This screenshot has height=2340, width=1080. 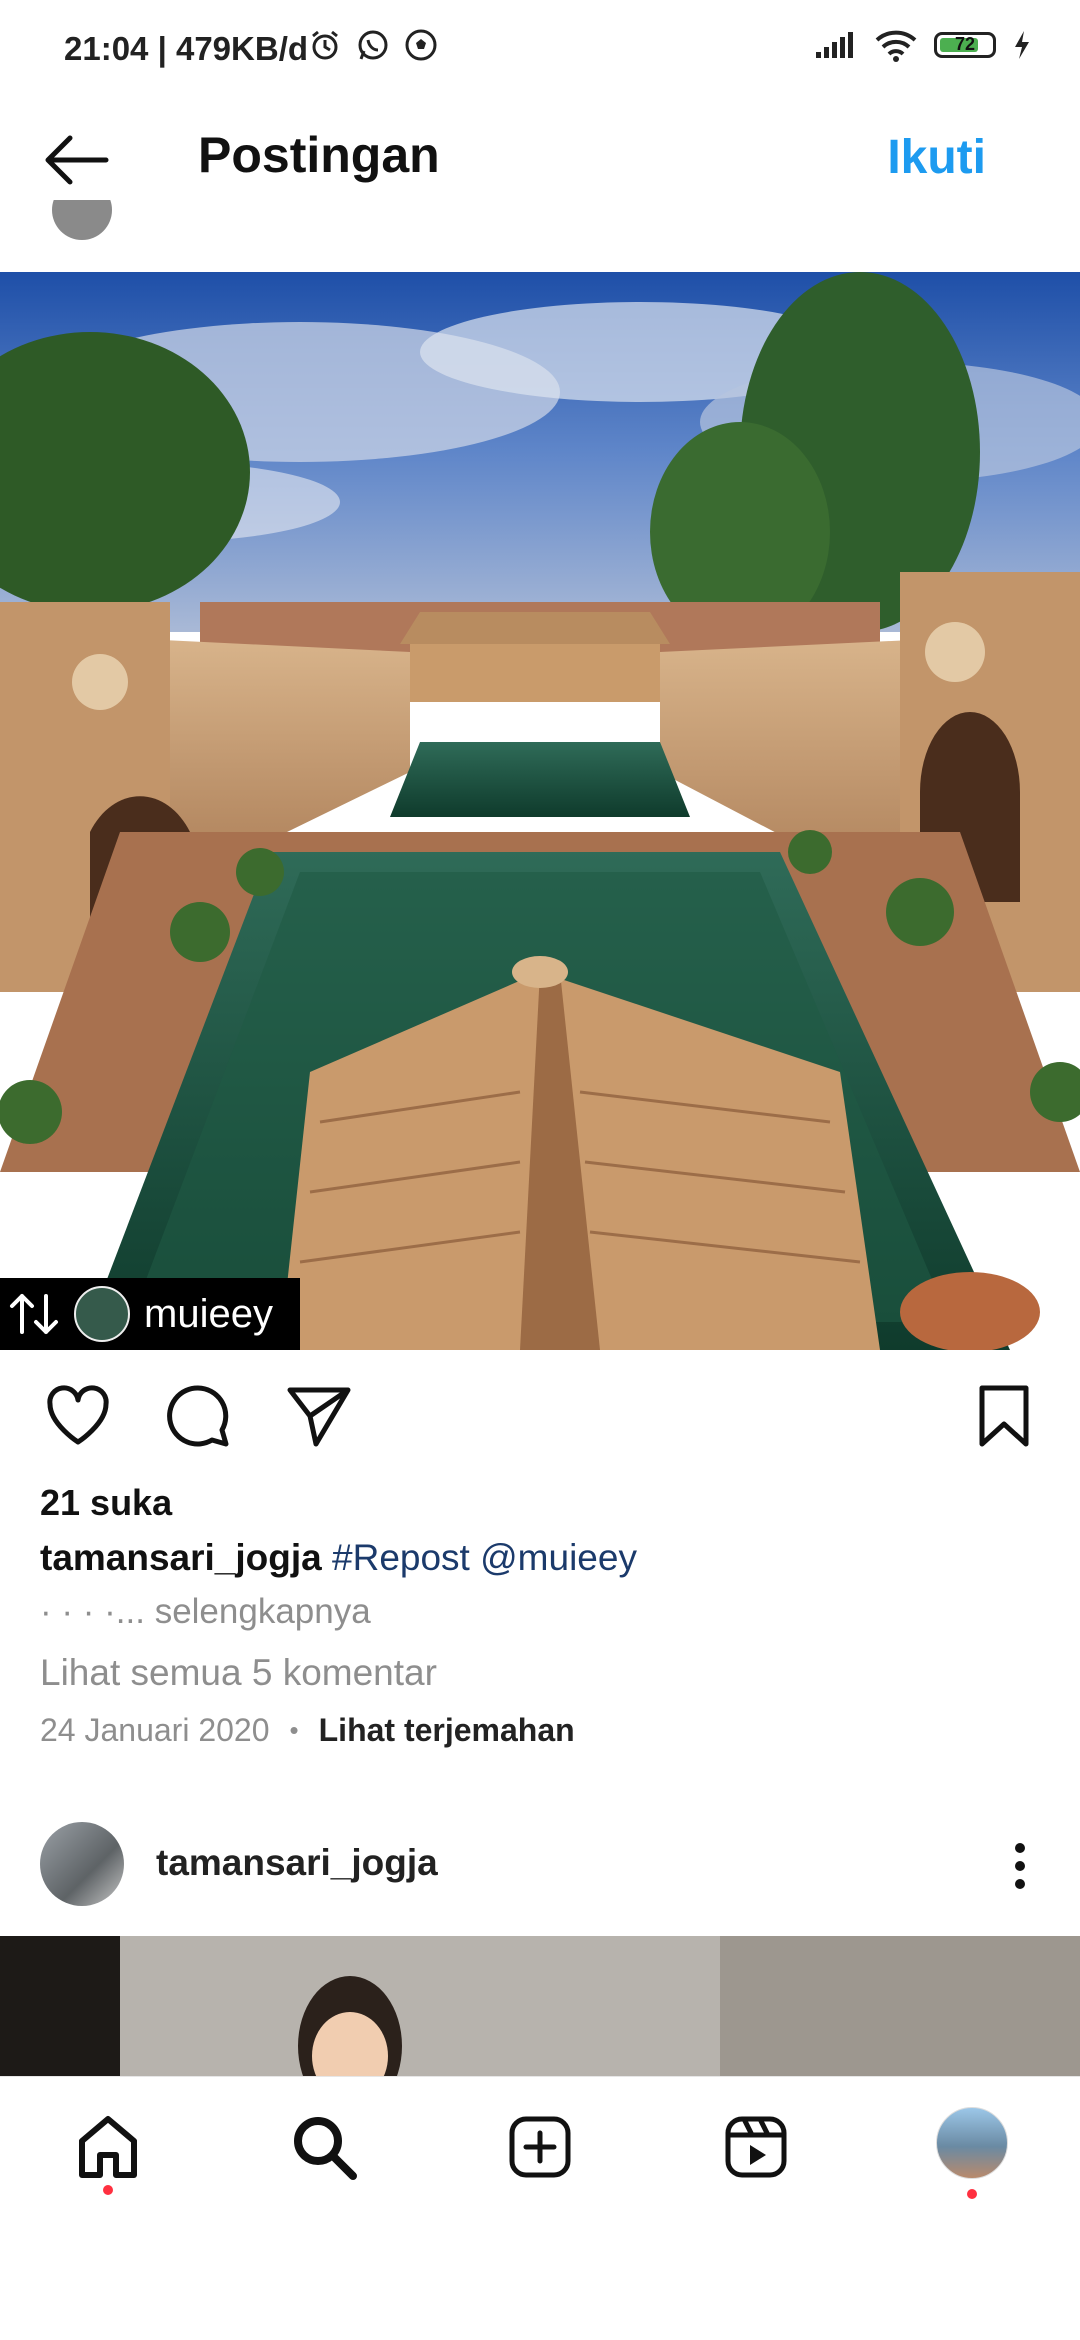 I want to click on nav-search, so click(x=324, y=2147).